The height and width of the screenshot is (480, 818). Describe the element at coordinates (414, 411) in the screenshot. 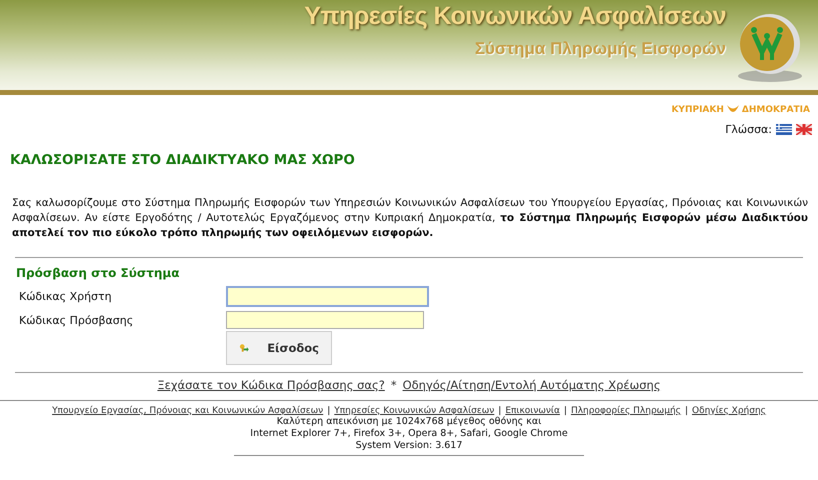

I see `footer-link: Υπηρεσίες Κοινωνικών Ασφαλίσεων` at that location.